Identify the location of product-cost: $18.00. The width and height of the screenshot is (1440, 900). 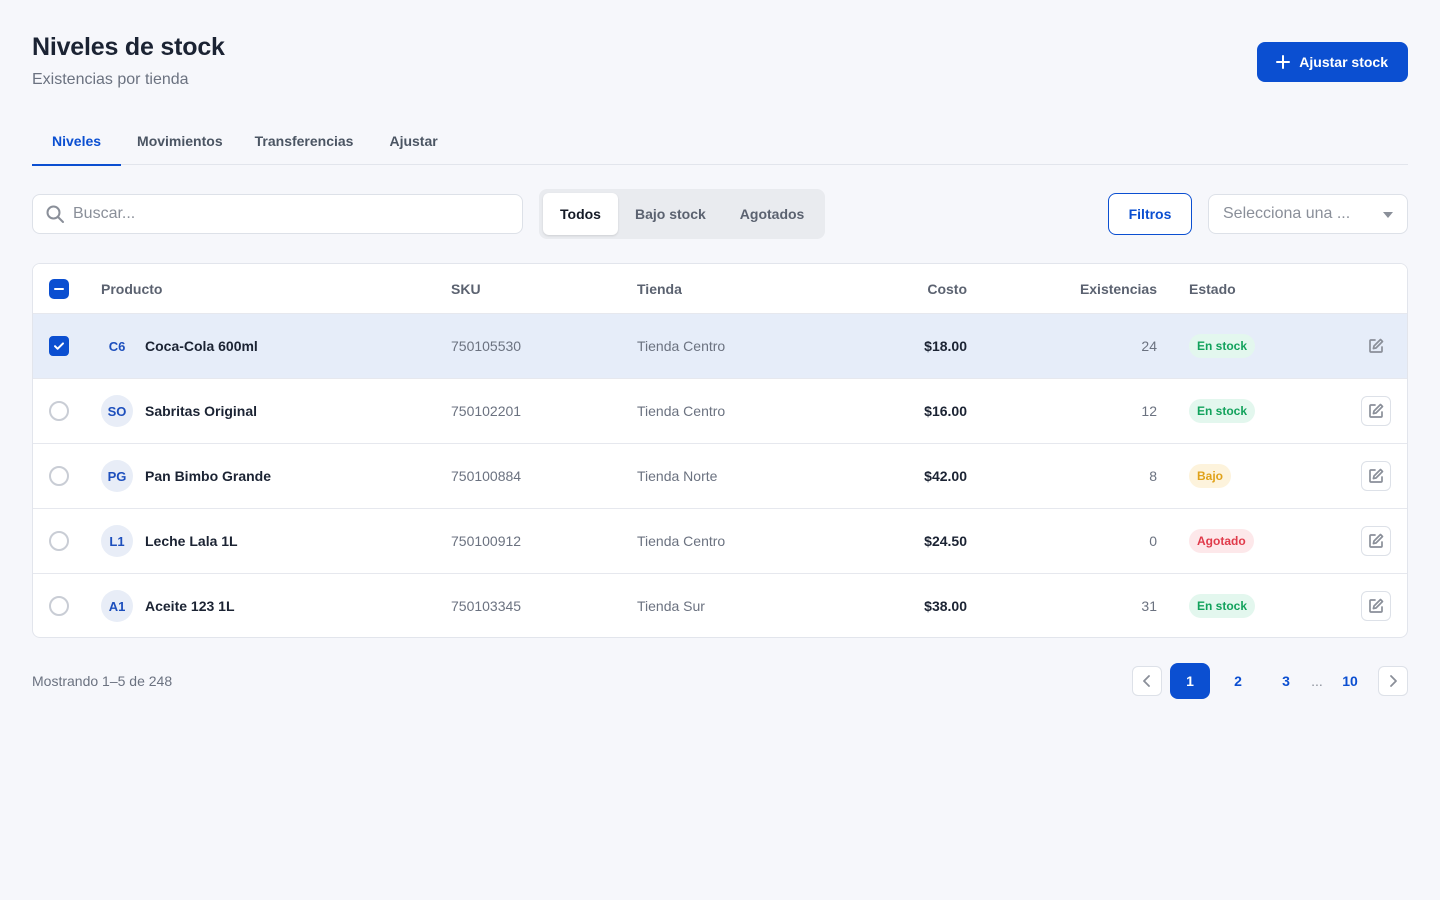
(945, 346).